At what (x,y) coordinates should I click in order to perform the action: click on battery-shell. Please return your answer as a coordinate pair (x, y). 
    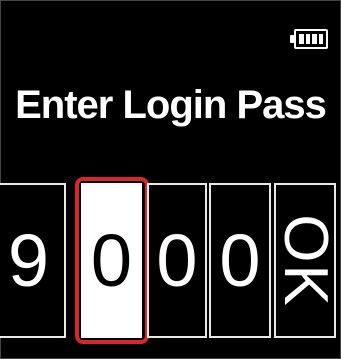
    Looking at the image, I should click on (311, 39).